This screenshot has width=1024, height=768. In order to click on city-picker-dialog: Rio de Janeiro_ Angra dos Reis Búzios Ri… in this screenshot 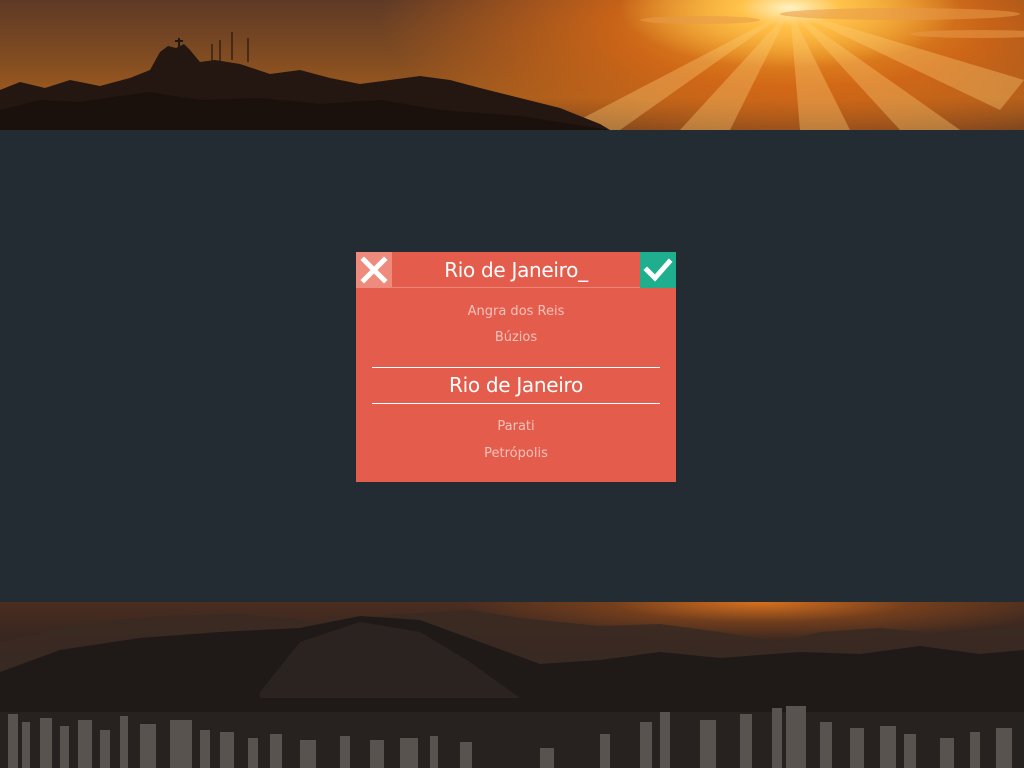, I will do `click(516, 367)`.